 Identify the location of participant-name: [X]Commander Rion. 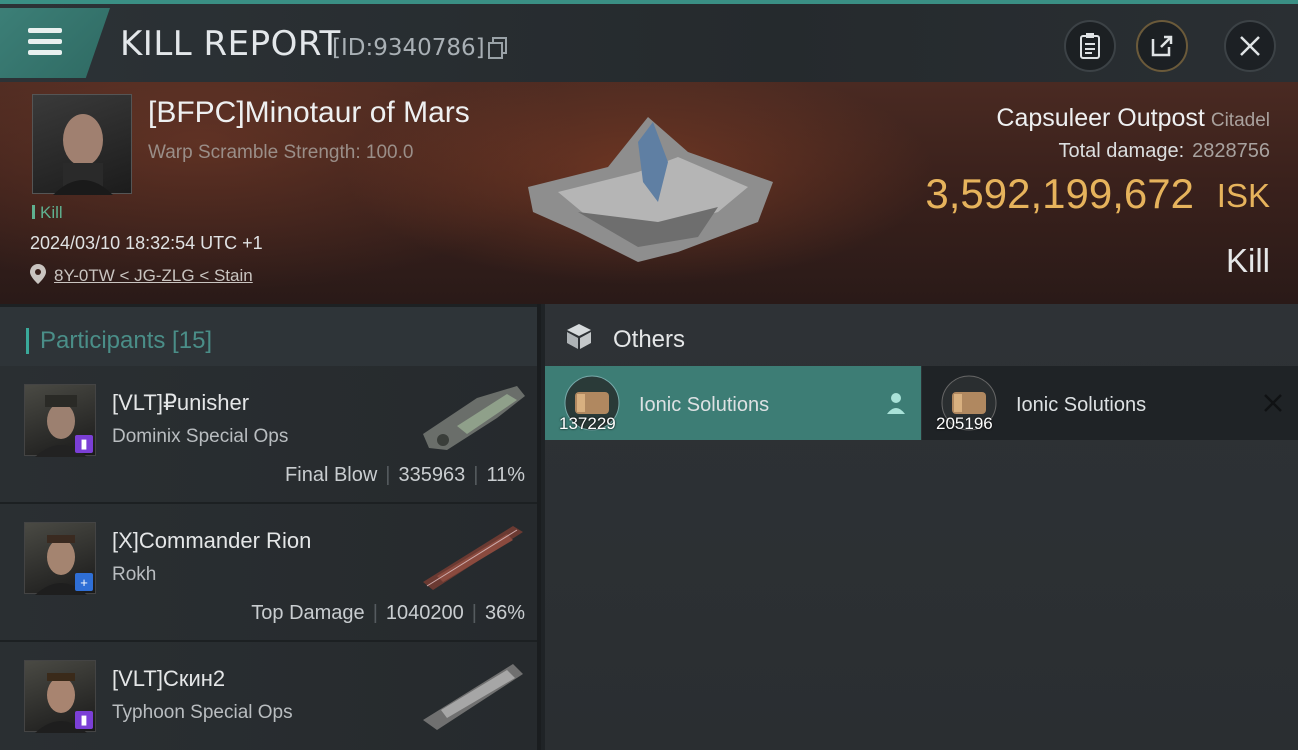
(212, 540).